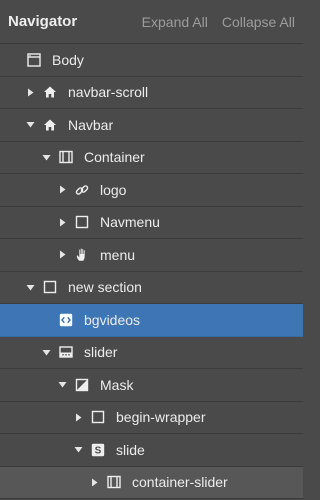  What do you see at coordinates (151, 125) in the screenshot?
I see `tree-row-navbar: Navbar` at bounding box center [151, 125].